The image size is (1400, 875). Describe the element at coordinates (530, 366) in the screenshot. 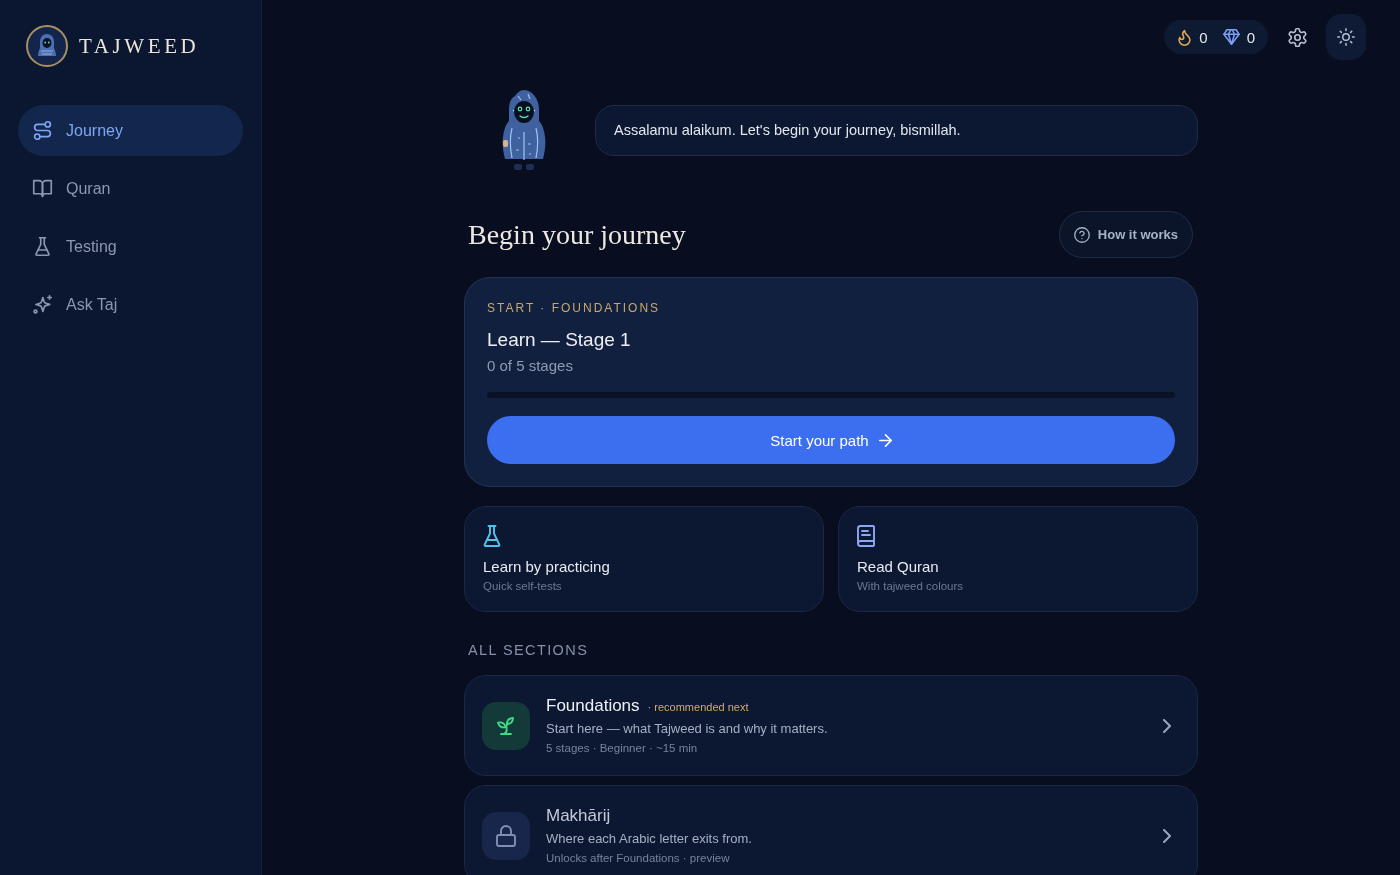

I see `stage-progress-text: 0 of 5 stages` at that location.